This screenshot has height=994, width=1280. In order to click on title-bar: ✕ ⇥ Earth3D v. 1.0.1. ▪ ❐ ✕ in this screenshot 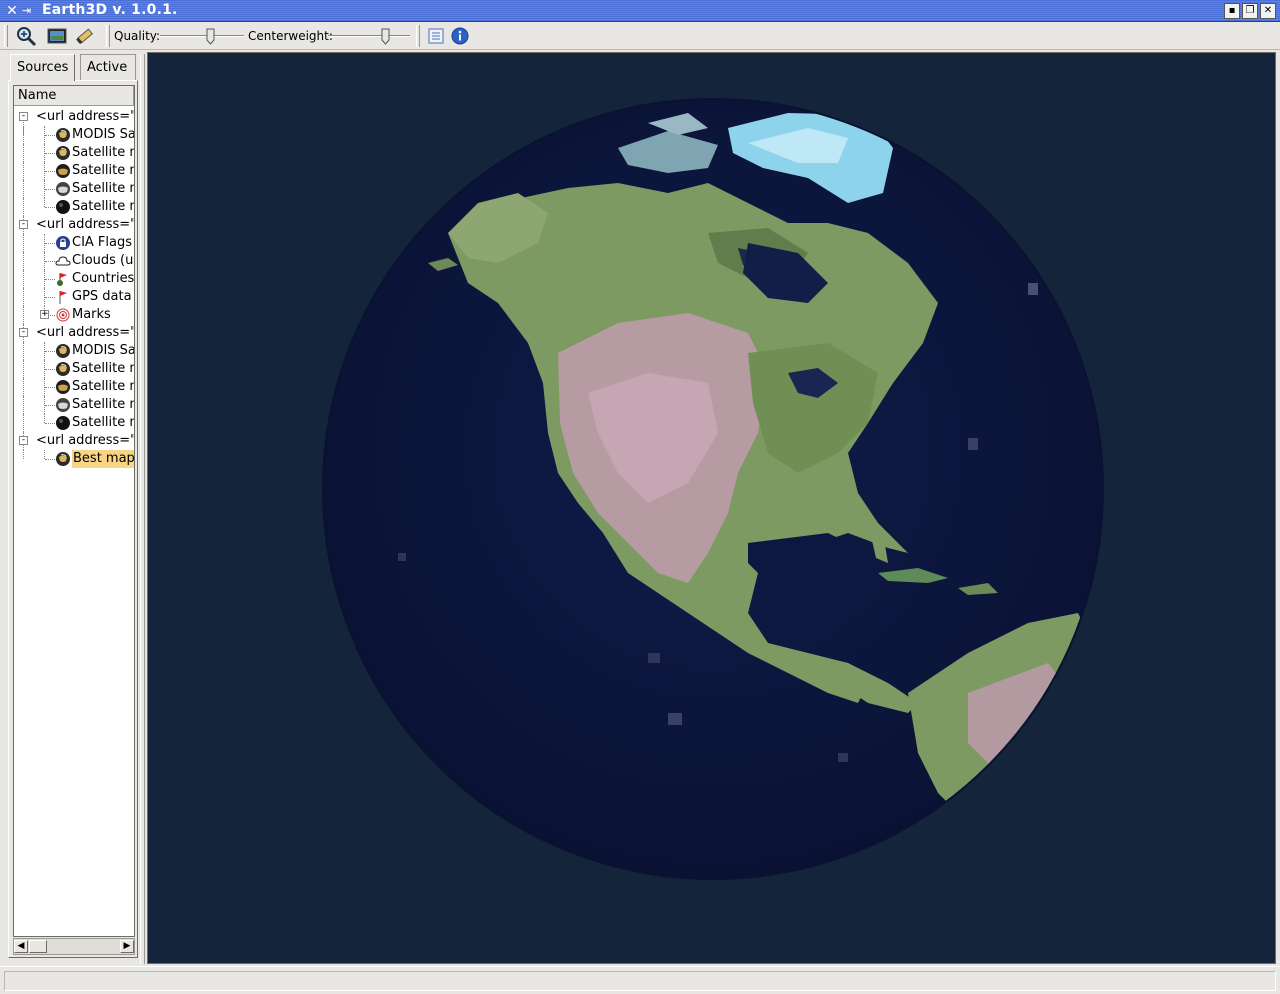, I will do `click(640, 11)`.